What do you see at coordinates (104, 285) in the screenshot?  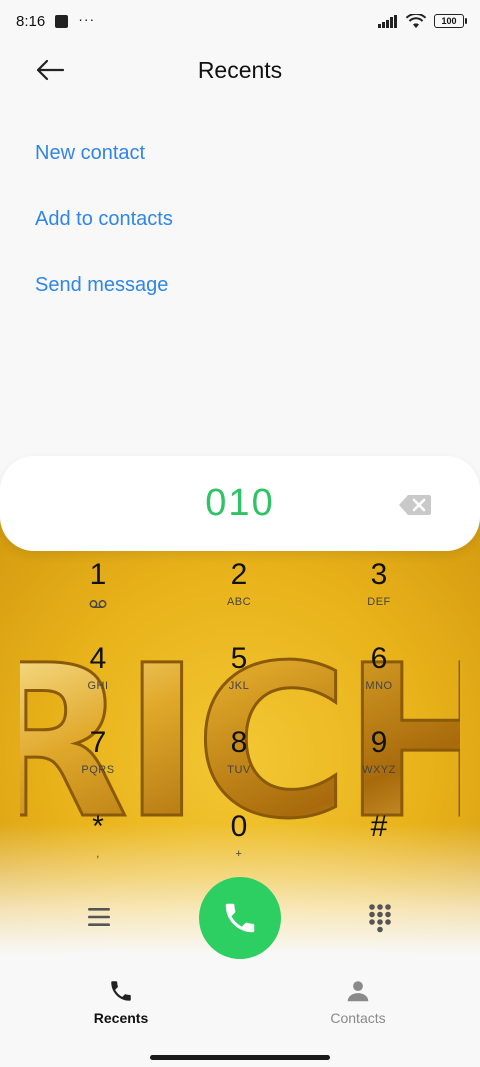 I see `send-message-link: Send message` at bounding box center [104, 285].